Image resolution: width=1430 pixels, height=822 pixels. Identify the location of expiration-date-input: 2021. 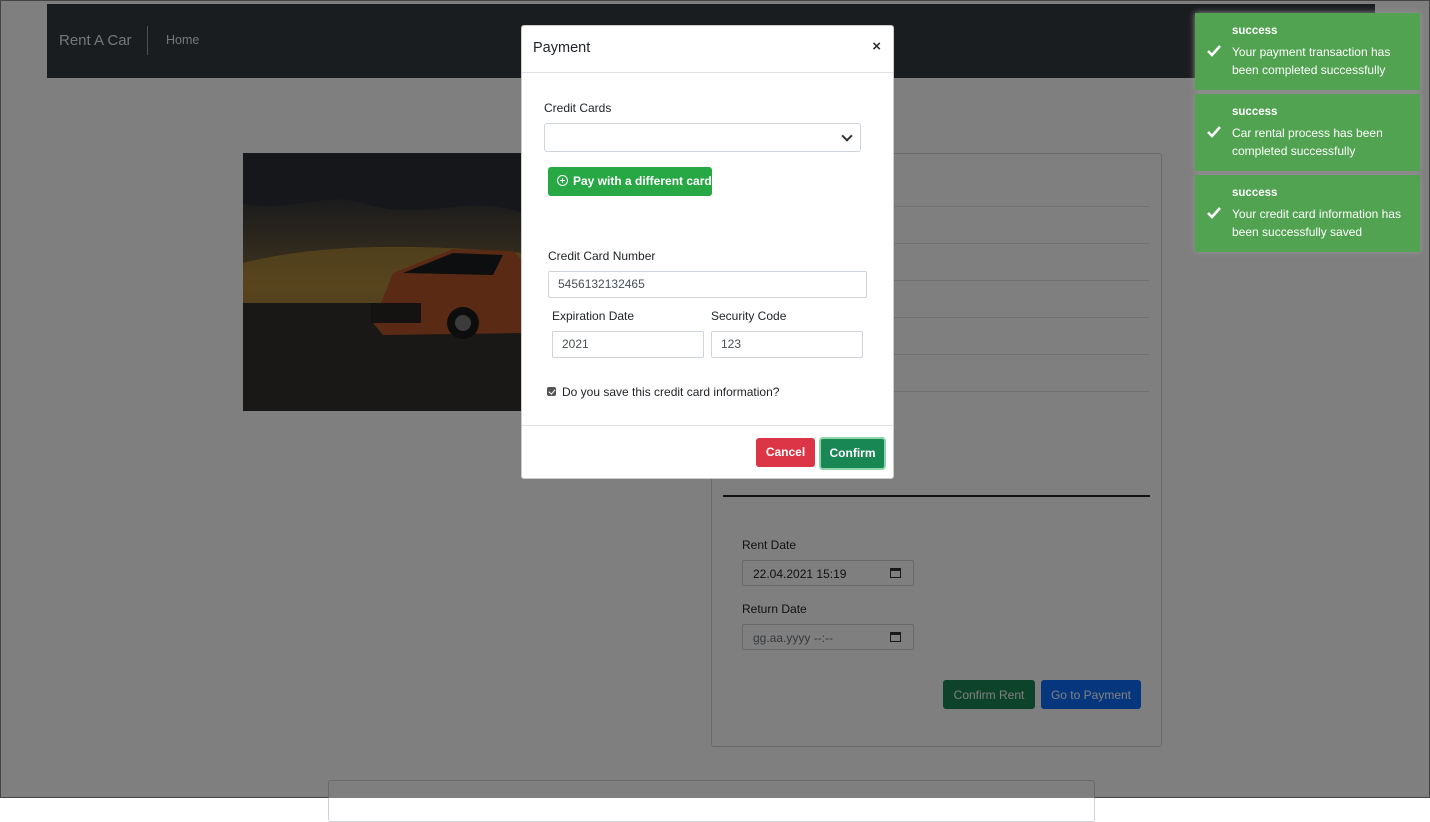
(628, 344).